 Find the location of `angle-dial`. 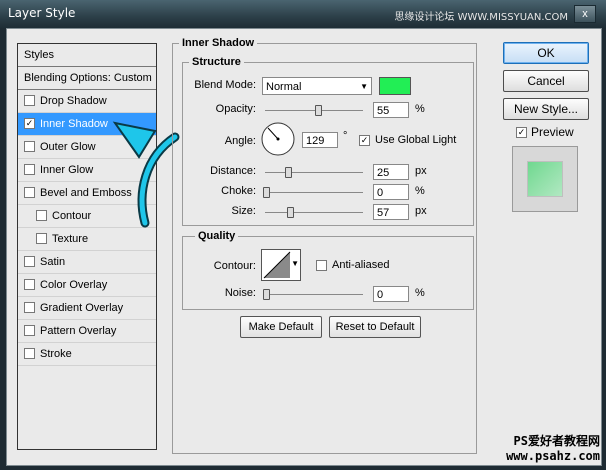

angle-dial is located at coordinates (278, 139).